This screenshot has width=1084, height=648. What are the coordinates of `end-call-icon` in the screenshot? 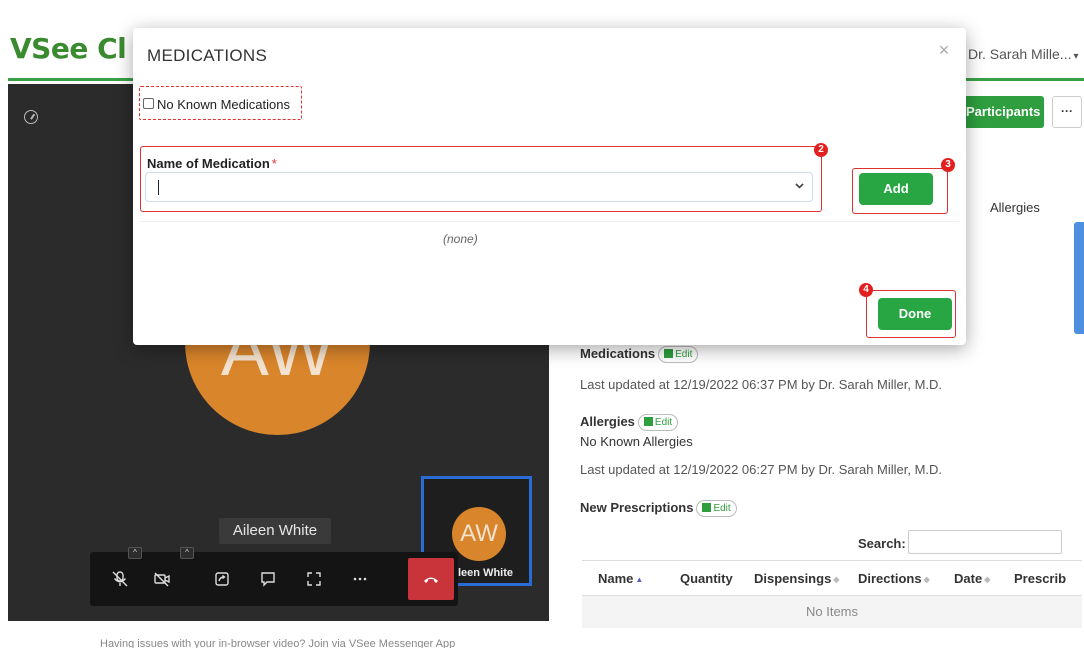 It's located at (431, 580).